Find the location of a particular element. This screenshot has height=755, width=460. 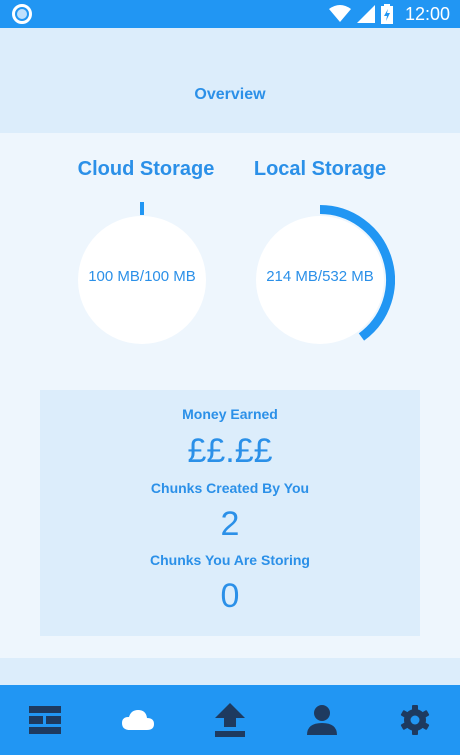

cloud-gauge-marker is located at coordinates (142, 208).